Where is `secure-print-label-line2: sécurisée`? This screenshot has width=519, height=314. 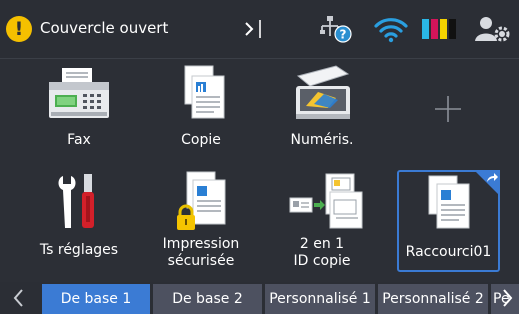 secure-print-label-line2: sécurisée is located at coordinates (201, 261).